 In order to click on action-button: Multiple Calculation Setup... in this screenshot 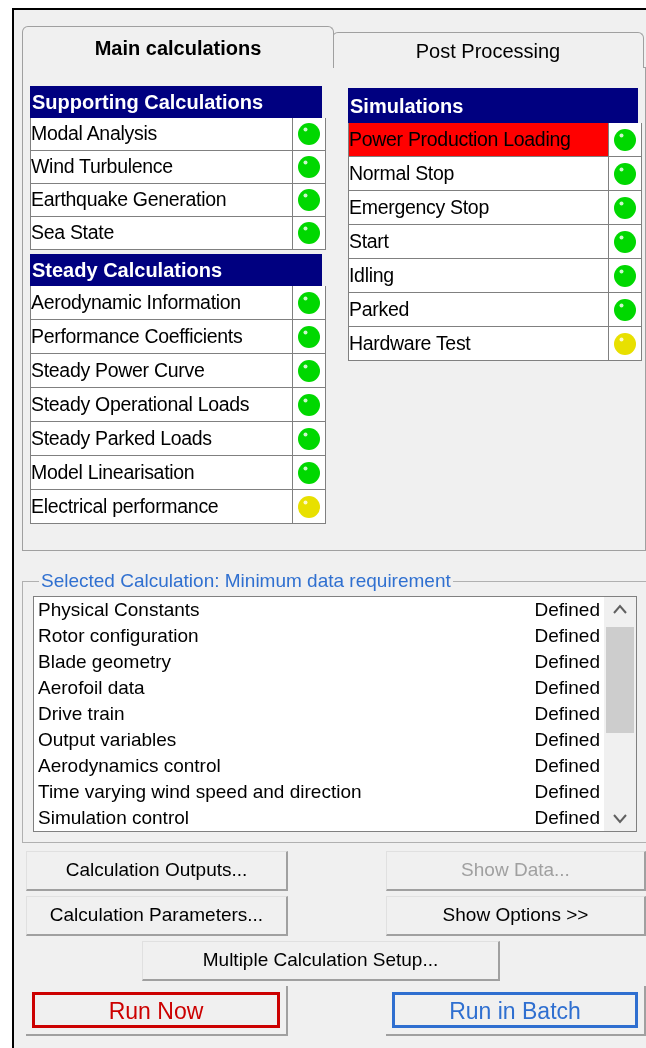, I will do `click(321, 960)`.